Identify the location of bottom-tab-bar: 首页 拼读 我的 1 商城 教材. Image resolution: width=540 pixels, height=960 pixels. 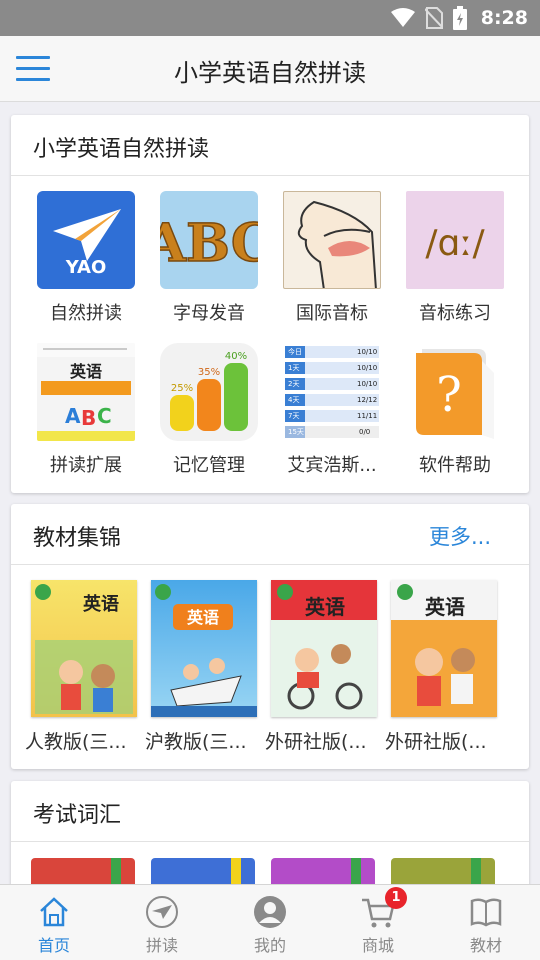
(270, 922).